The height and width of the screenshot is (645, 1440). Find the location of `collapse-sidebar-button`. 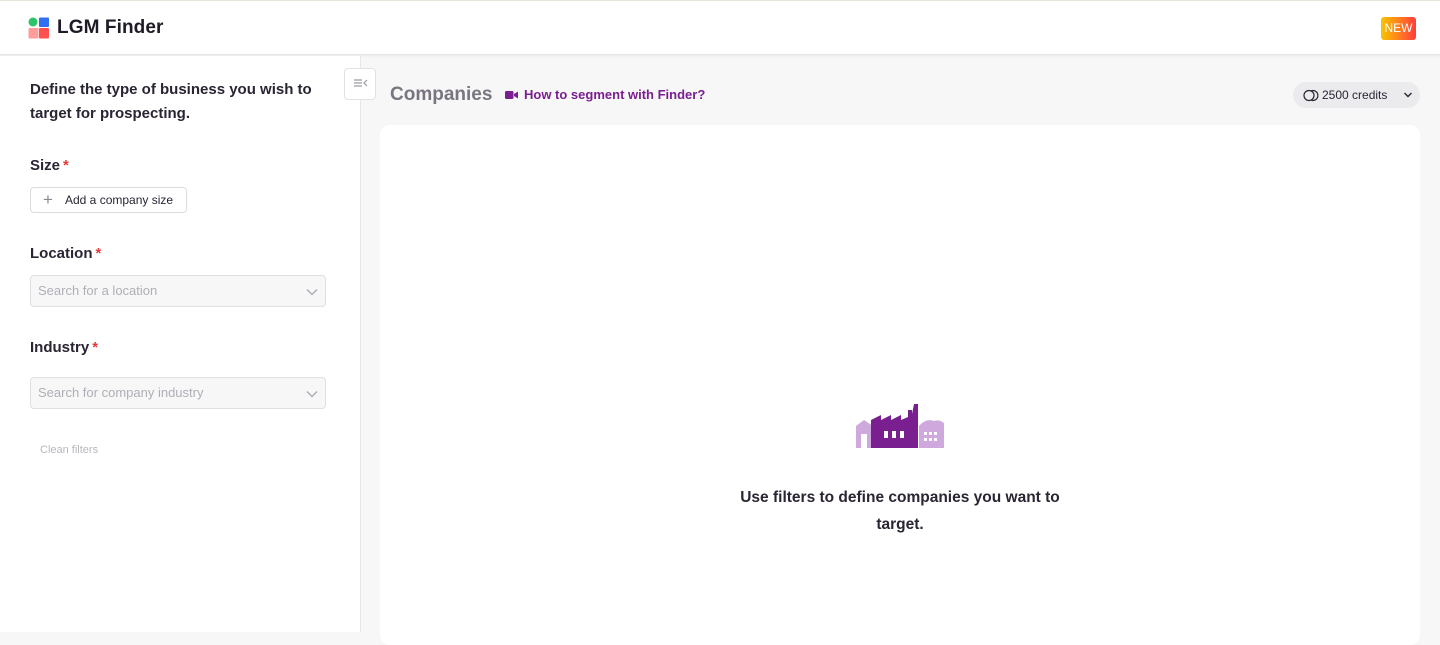

collapse-sidebar-button is located at coordinates (360, 84).